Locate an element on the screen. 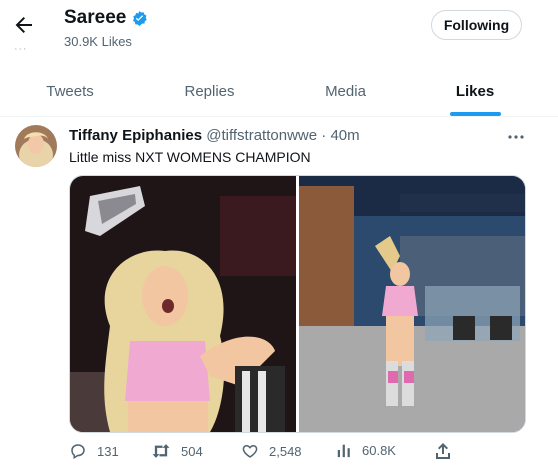  tweet-handle: @tiffstrattonwwe is located at coordinates (261, 135).